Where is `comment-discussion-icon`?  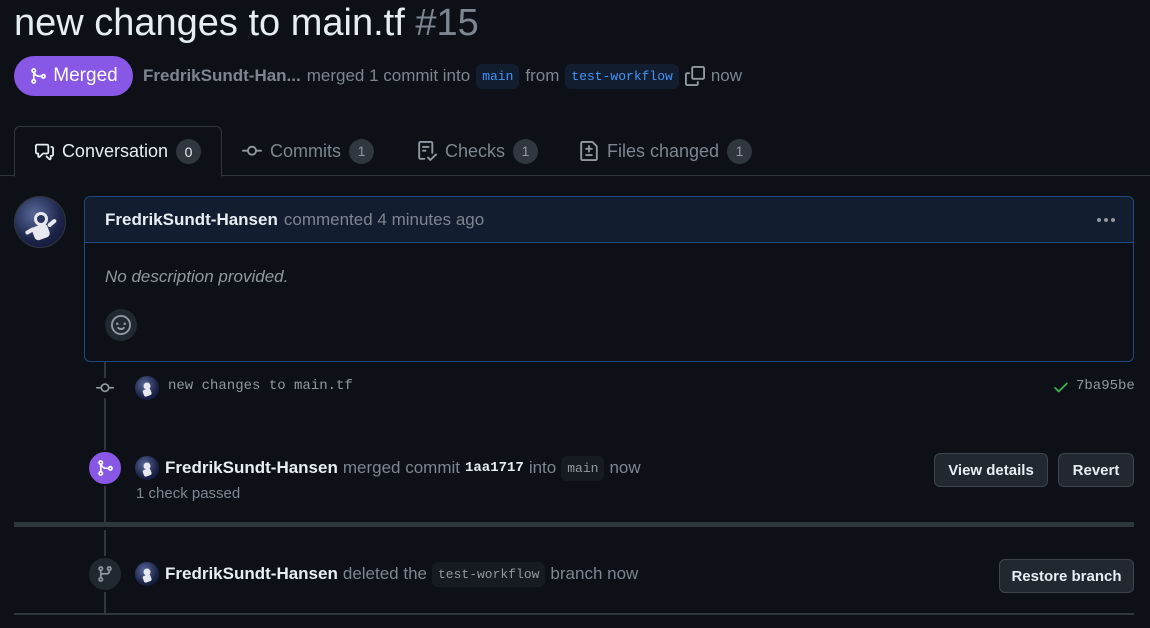 comment-discussion-icon is located at coordinates (44, 151).